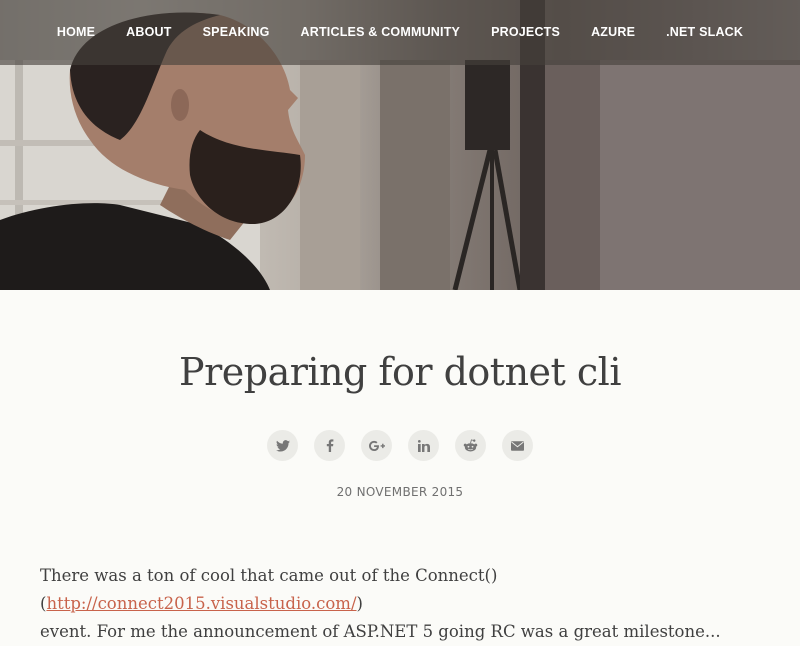 This screenshot has height=646, width=800. What do you see at coordinates (400, 445) in the screenshot?
I see `share-buttons` at bounding box center [400, 445].